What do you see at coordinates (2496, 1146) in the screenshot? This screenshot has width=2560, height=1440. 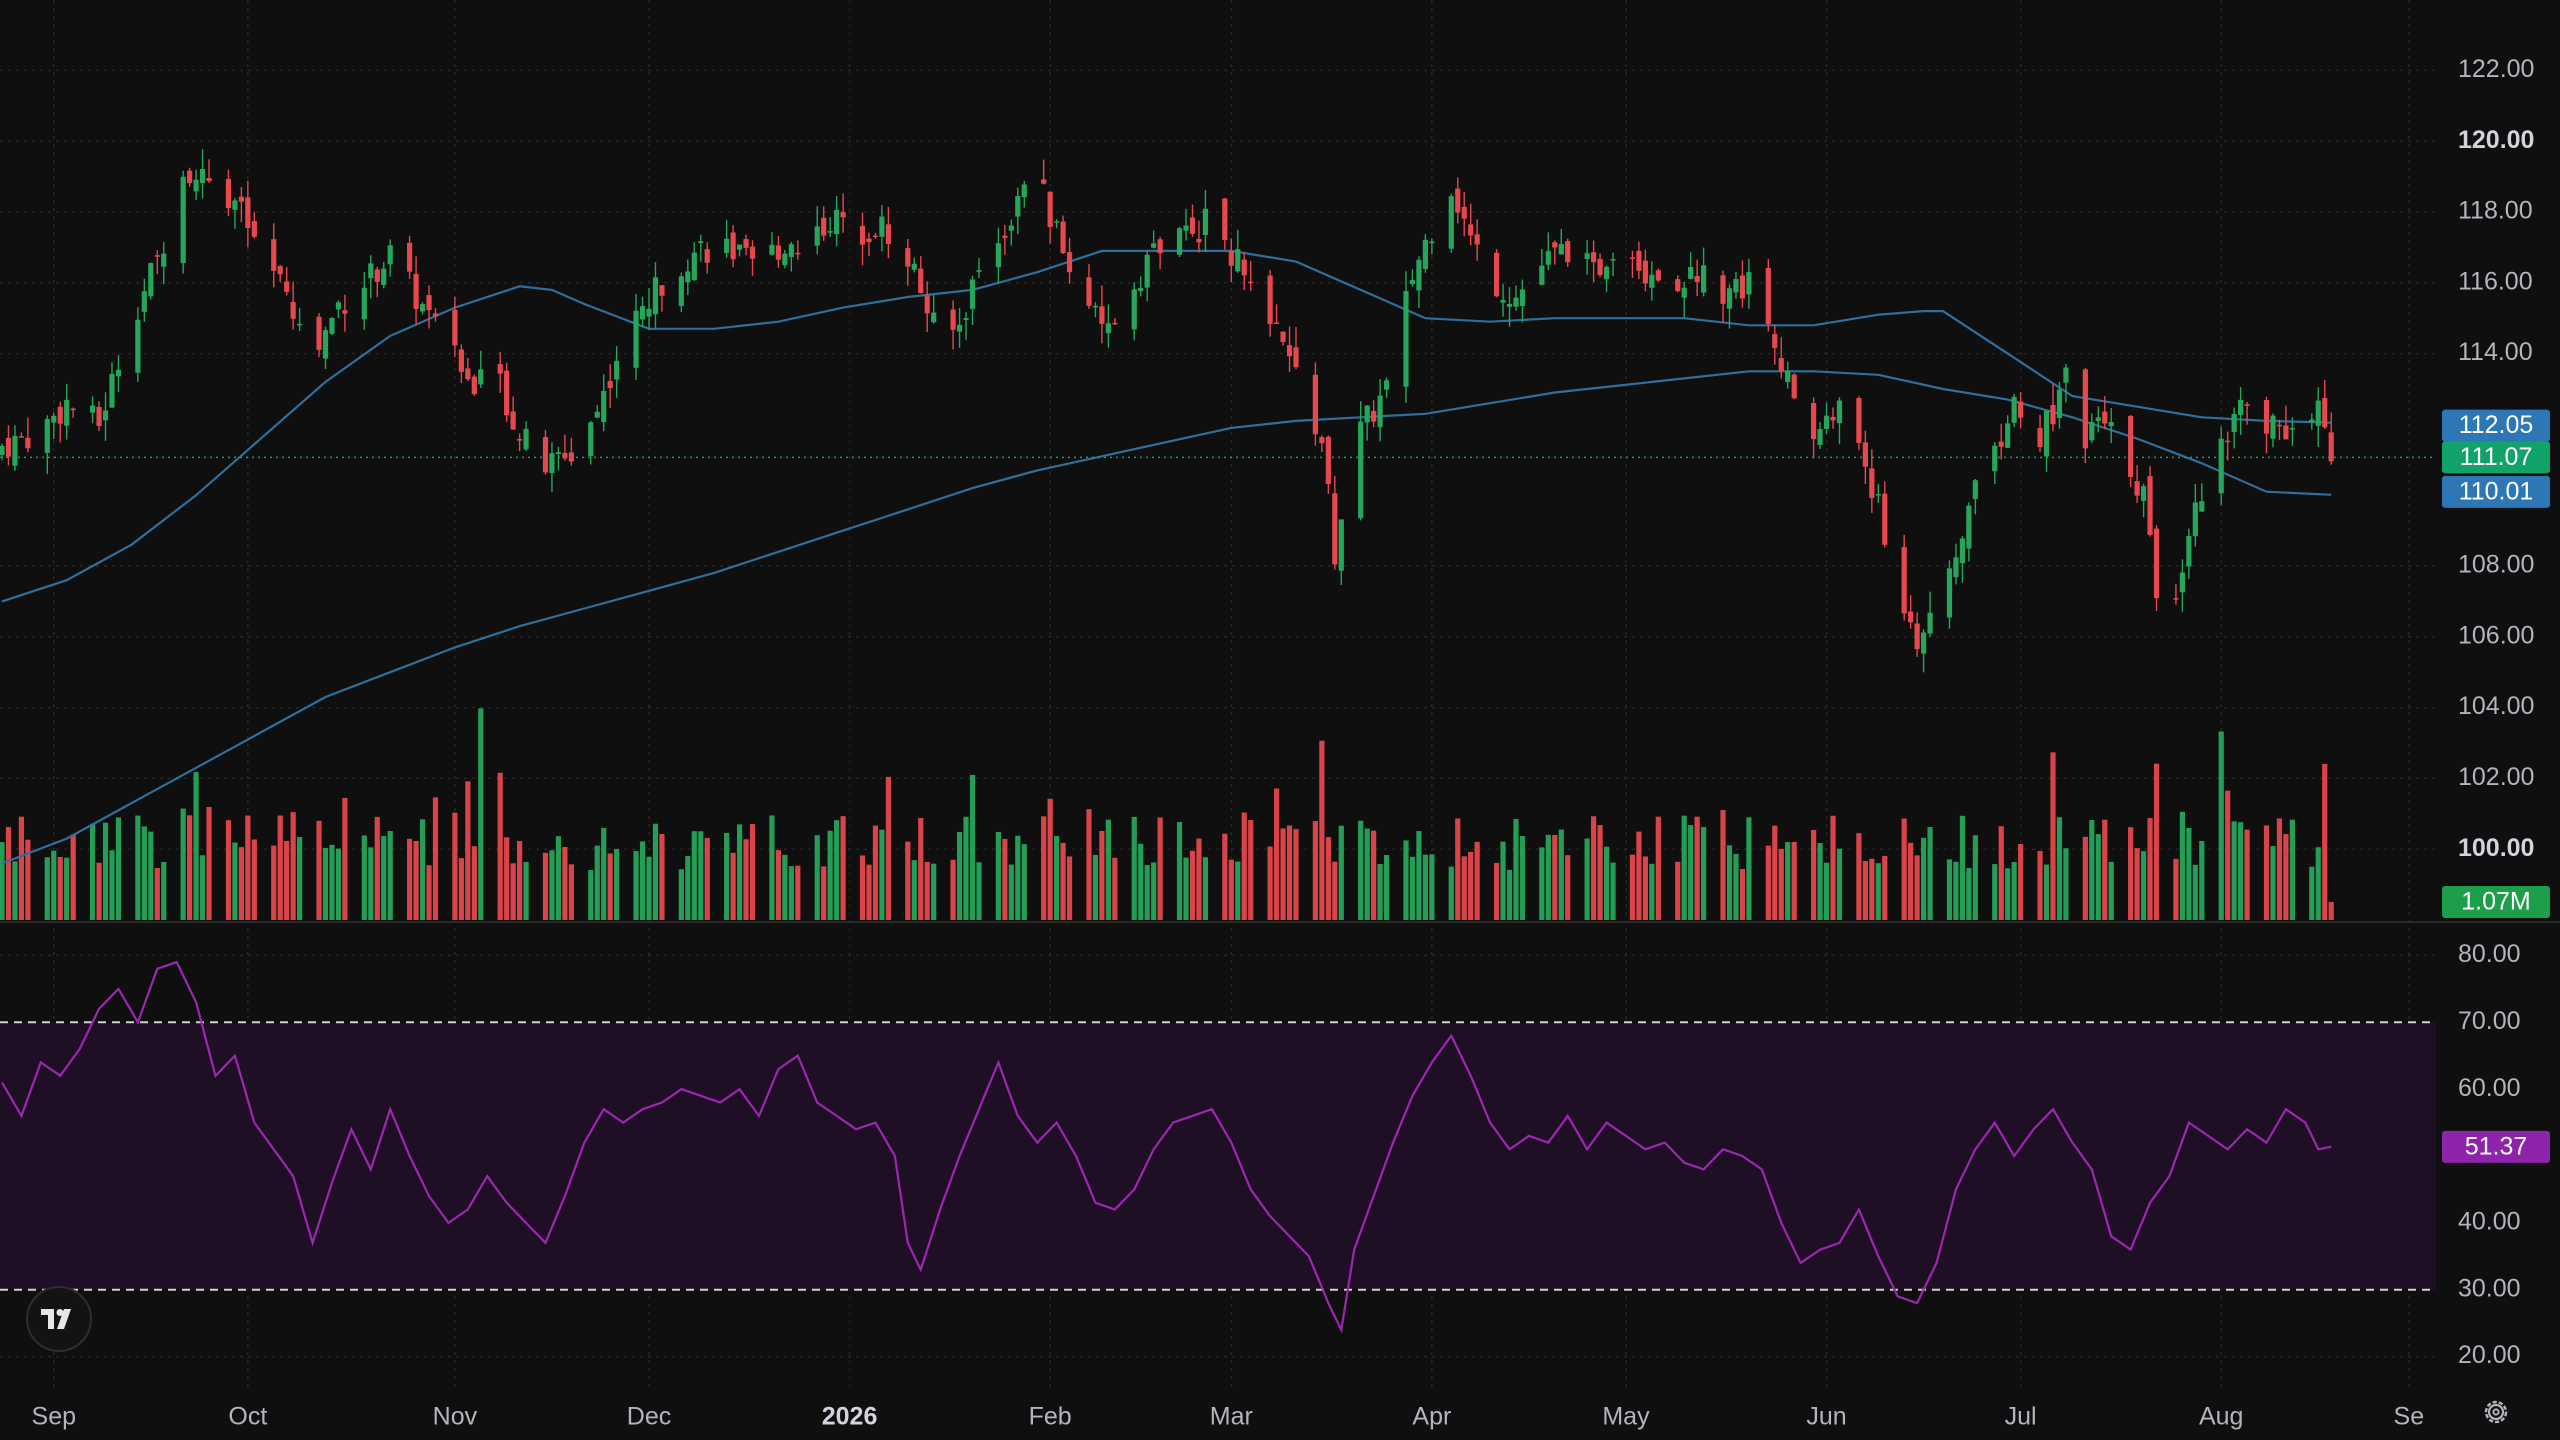 I see `rsi-value-badge: 51.37` at bounding box center [2496, 1146].